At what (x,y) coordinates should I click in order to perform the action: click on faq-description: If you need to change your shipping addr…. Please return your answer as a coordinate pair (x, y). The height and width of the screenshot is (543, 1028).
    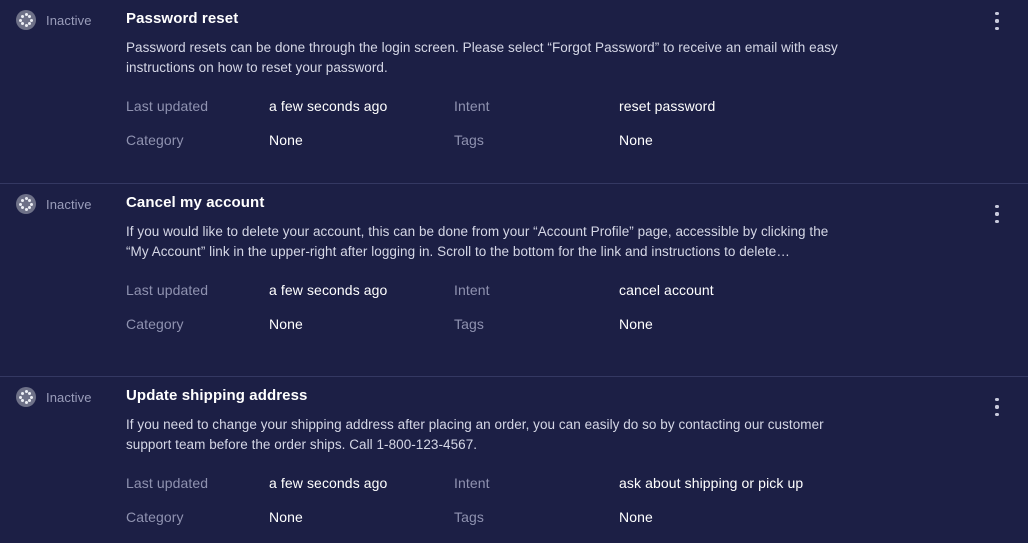
    Looking at the image, I should click on (475, 434).